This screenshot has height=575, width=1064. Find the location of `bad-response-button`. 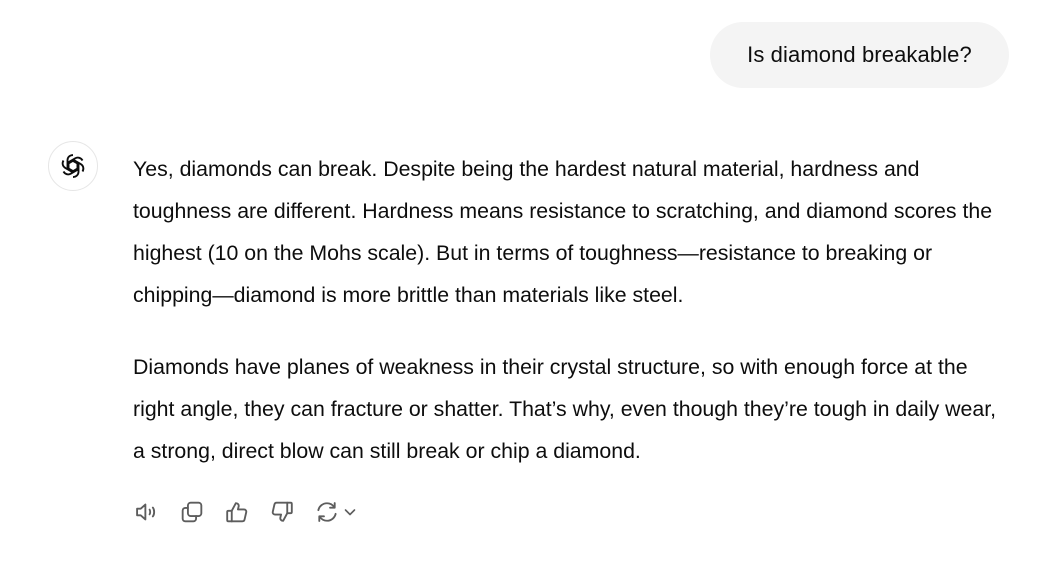

bad-response-button is located at coordinates (282, 512).